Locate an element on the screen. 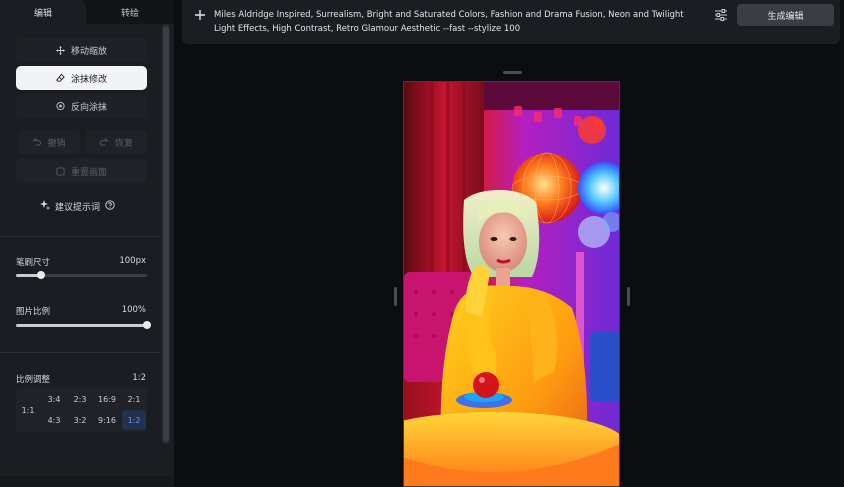  suggest-prompt-label: 建议提示词 is located at coordinates (78, 207).